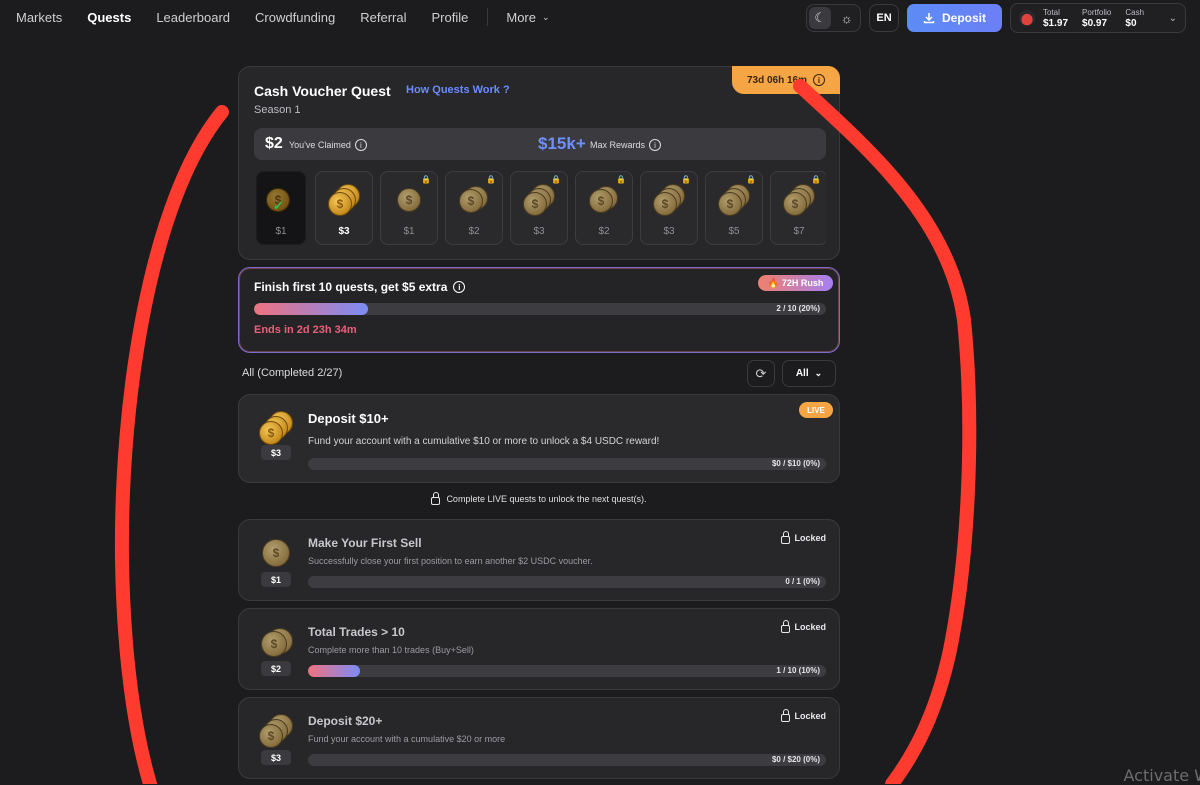  I want to click on check-icon: ✓, so click(278, 205).